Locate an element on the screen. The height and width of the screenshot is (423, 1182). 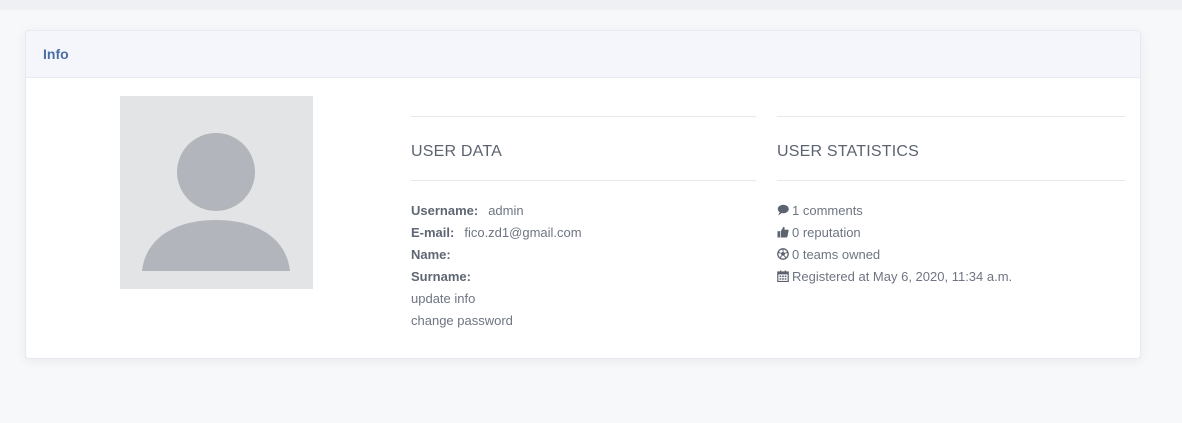
thumbs-up-icon is located at coordinates (783, 232).